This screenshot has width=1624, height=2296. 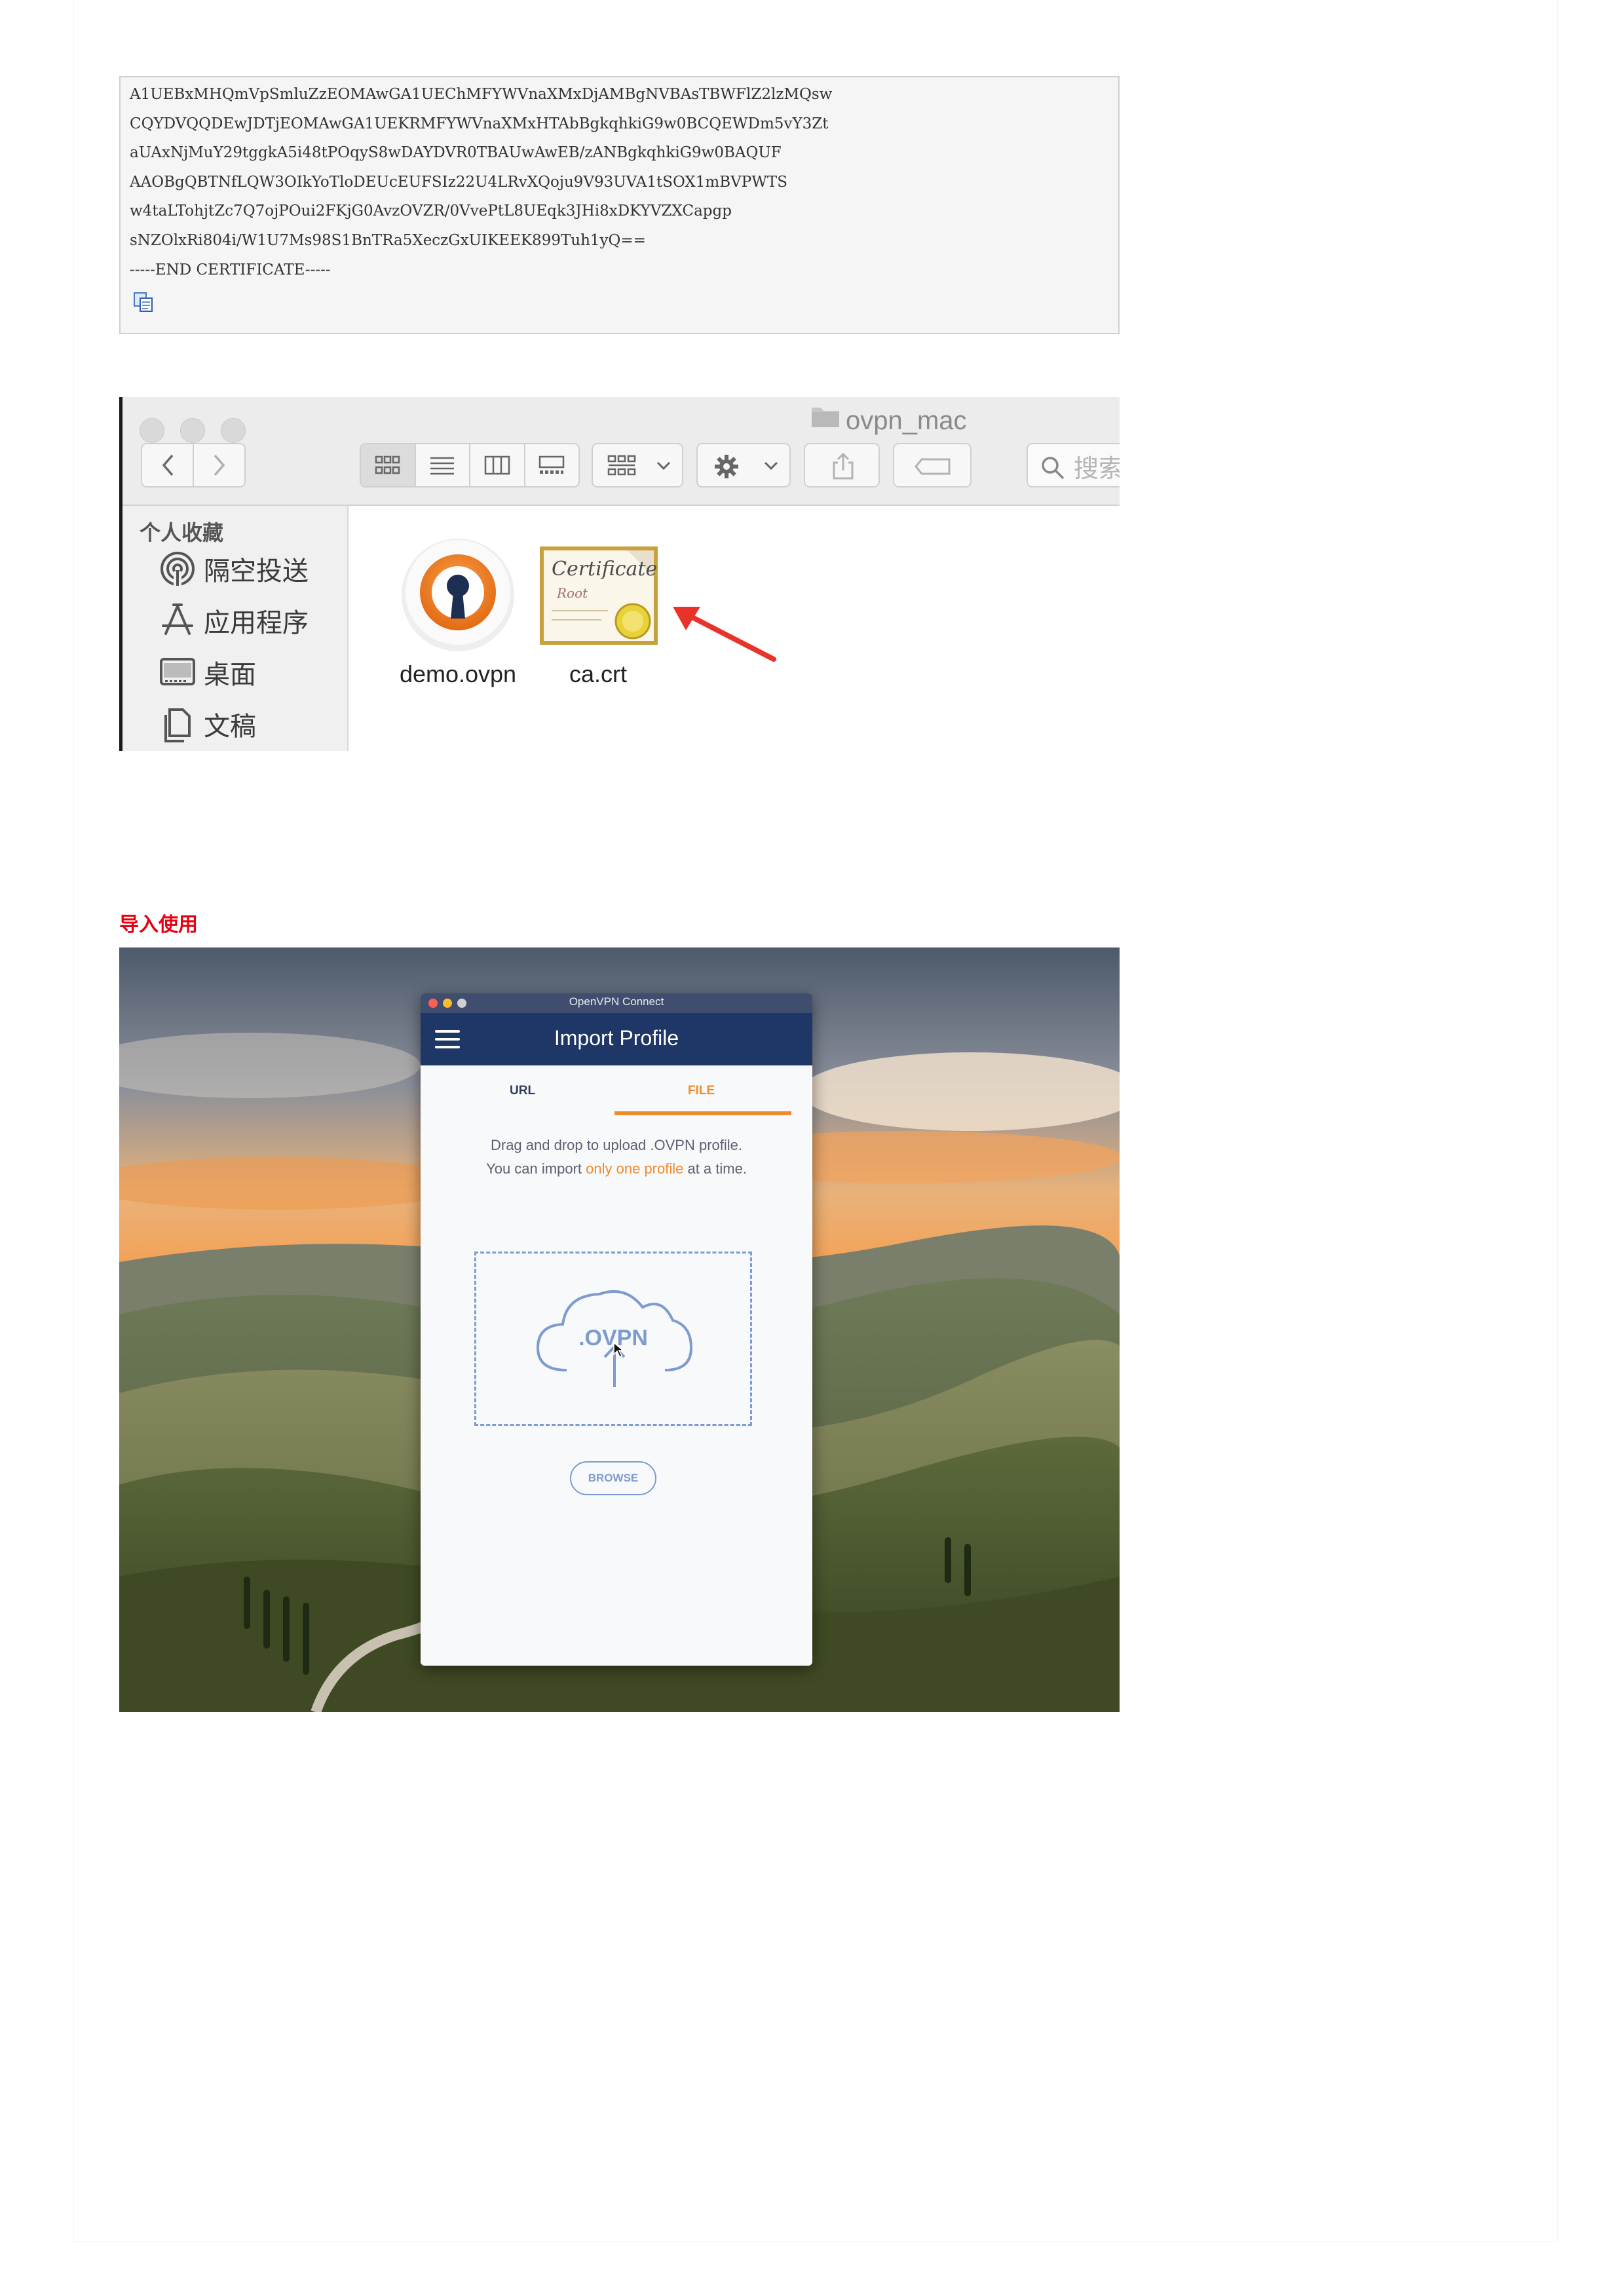 What do you see at coordinates (616, 1145) in the screenshot?
I see `instructions-line-1: Drag and drop to upload .OVPN profile.` at bounding box center [616, 1145].